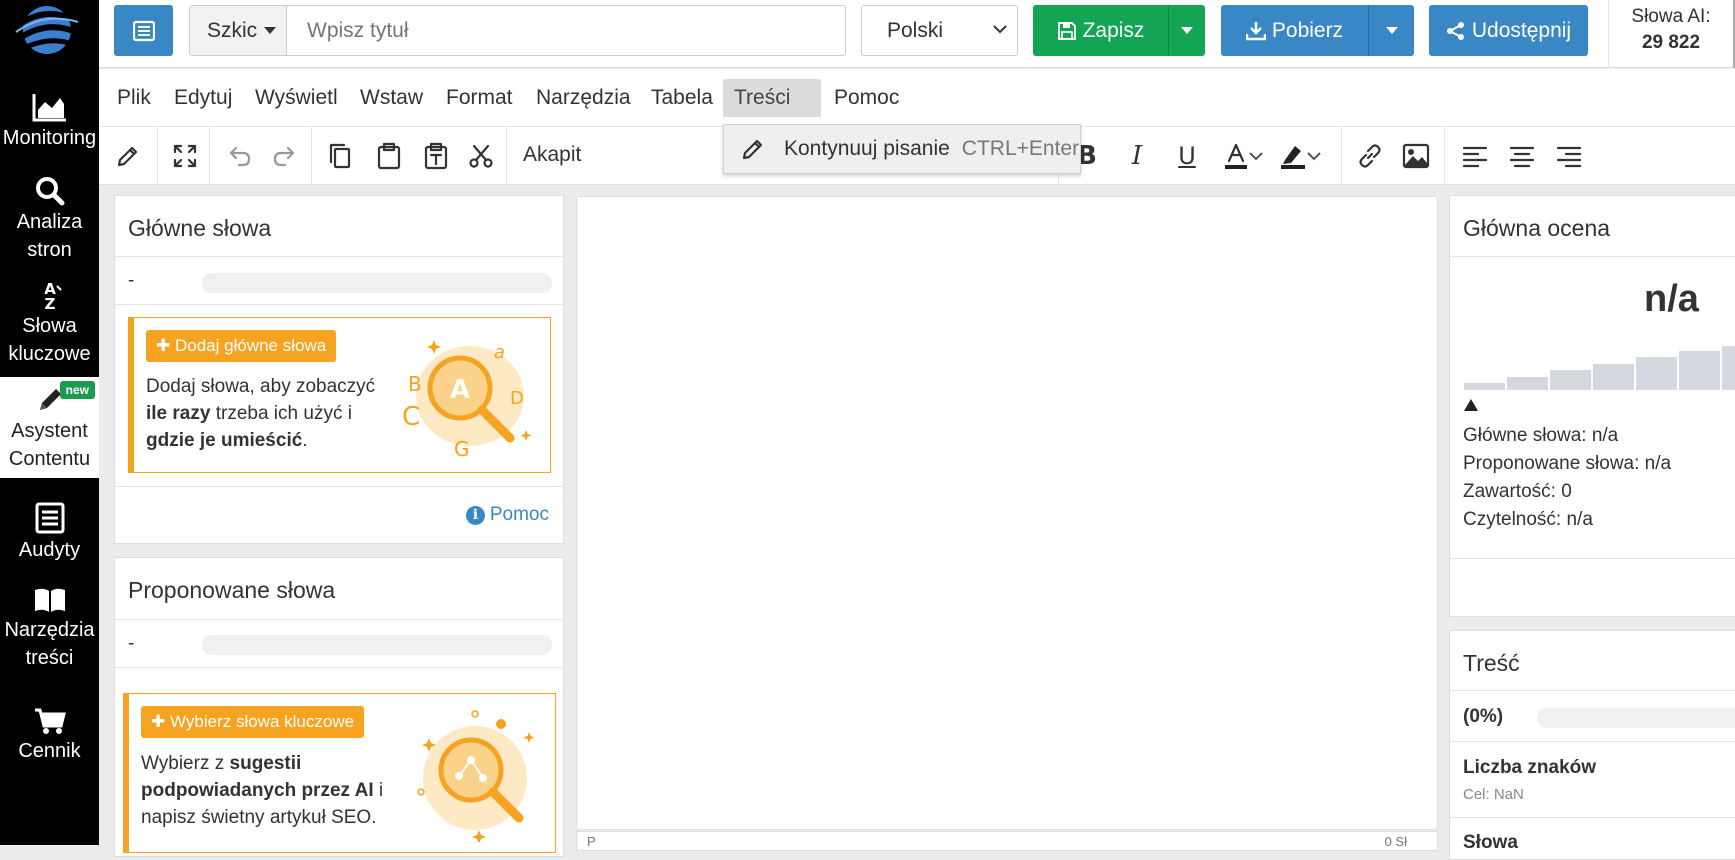 This screenshot has height=860, width=1735. Describe the element at coordinates (1671, 30) in the screenshot. I see `ai-words-counter: Słowa AI: 29 822` at that location.